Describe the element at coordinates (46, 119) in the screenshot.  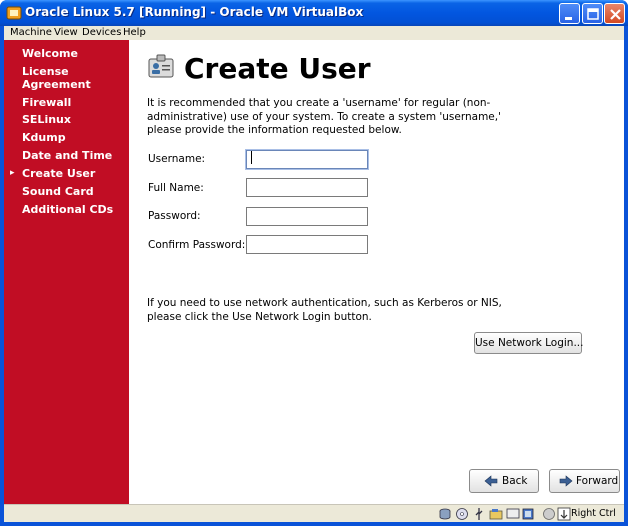
I see `step-selinux: SELinux` at that location.